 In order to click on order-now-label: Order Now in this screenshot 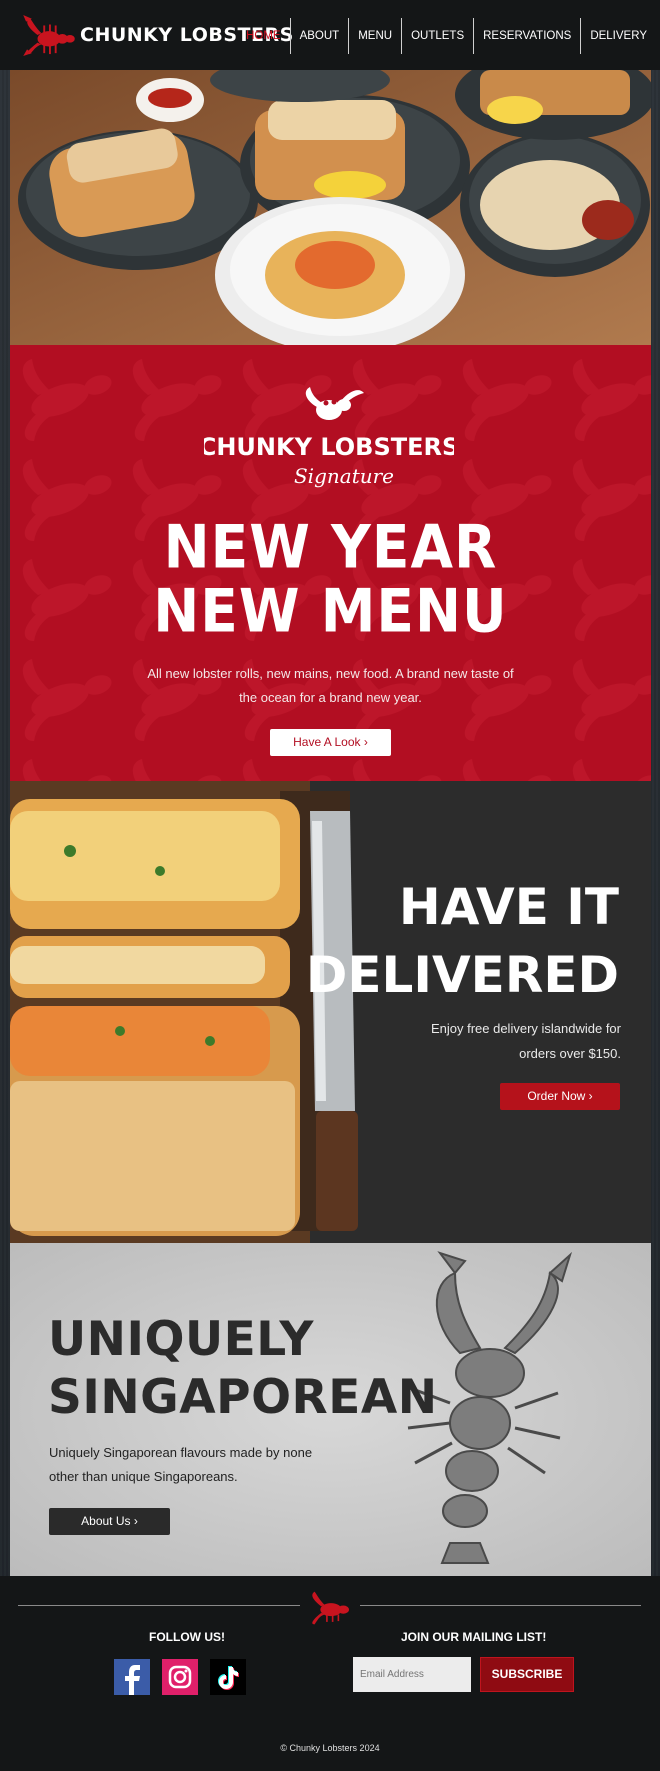, I will do `click(556, 1096)`.